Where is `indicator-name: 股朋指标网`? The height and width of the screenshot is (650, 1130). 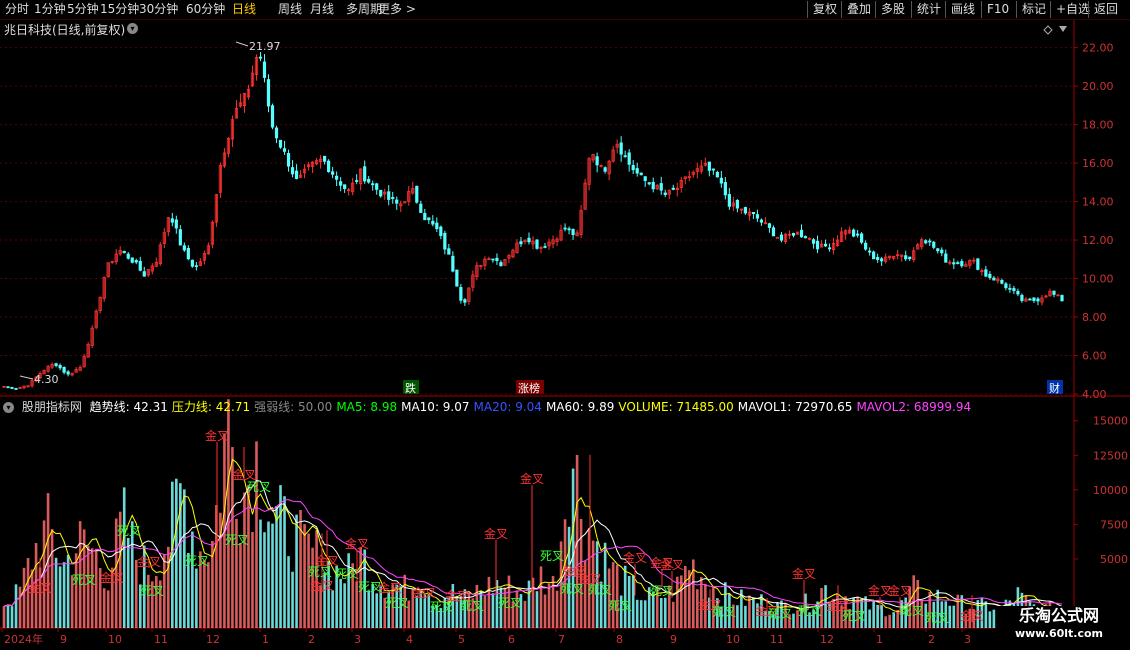 indicator-name: 股朋指标网 is located at coordinates (52, 407).